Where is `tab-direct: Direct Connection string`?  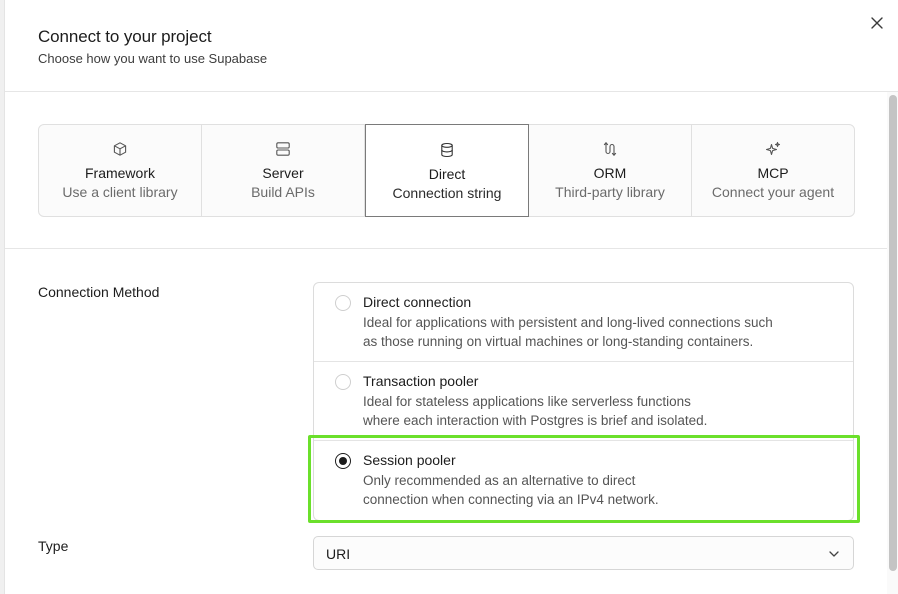 tab-direct: Direct Connection string is located at coordinates (447, 170).